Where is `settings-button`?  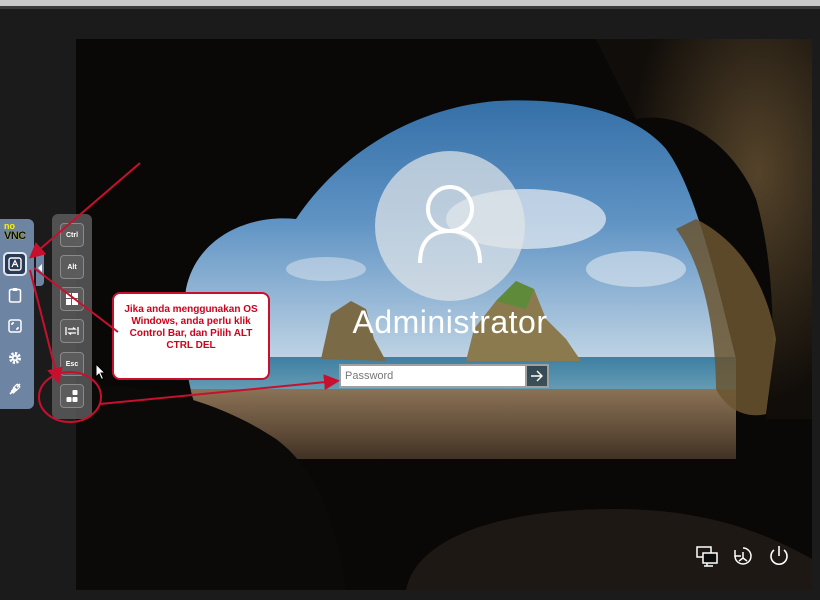
settings-button is located at coordinates (15, 358).